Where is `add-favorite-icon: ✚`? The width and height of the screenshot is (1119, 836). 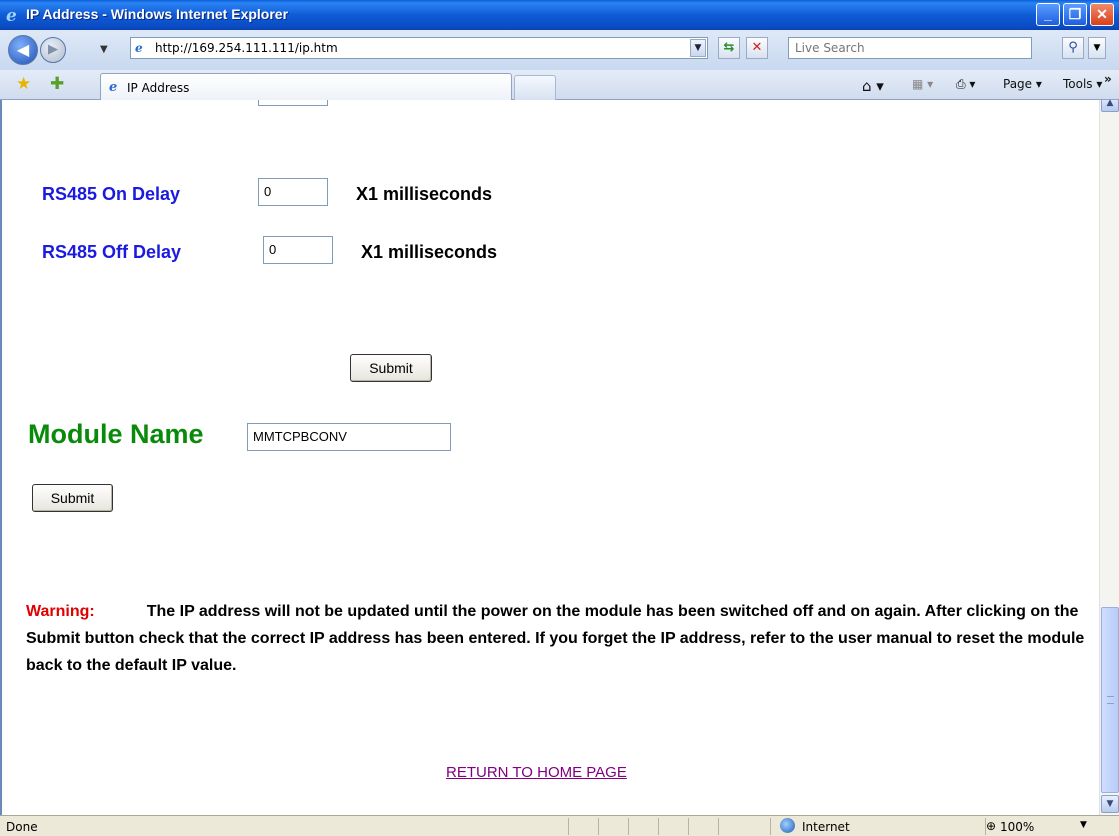
add-favorite-icon: ✚ is located at coordinates (57, 84).